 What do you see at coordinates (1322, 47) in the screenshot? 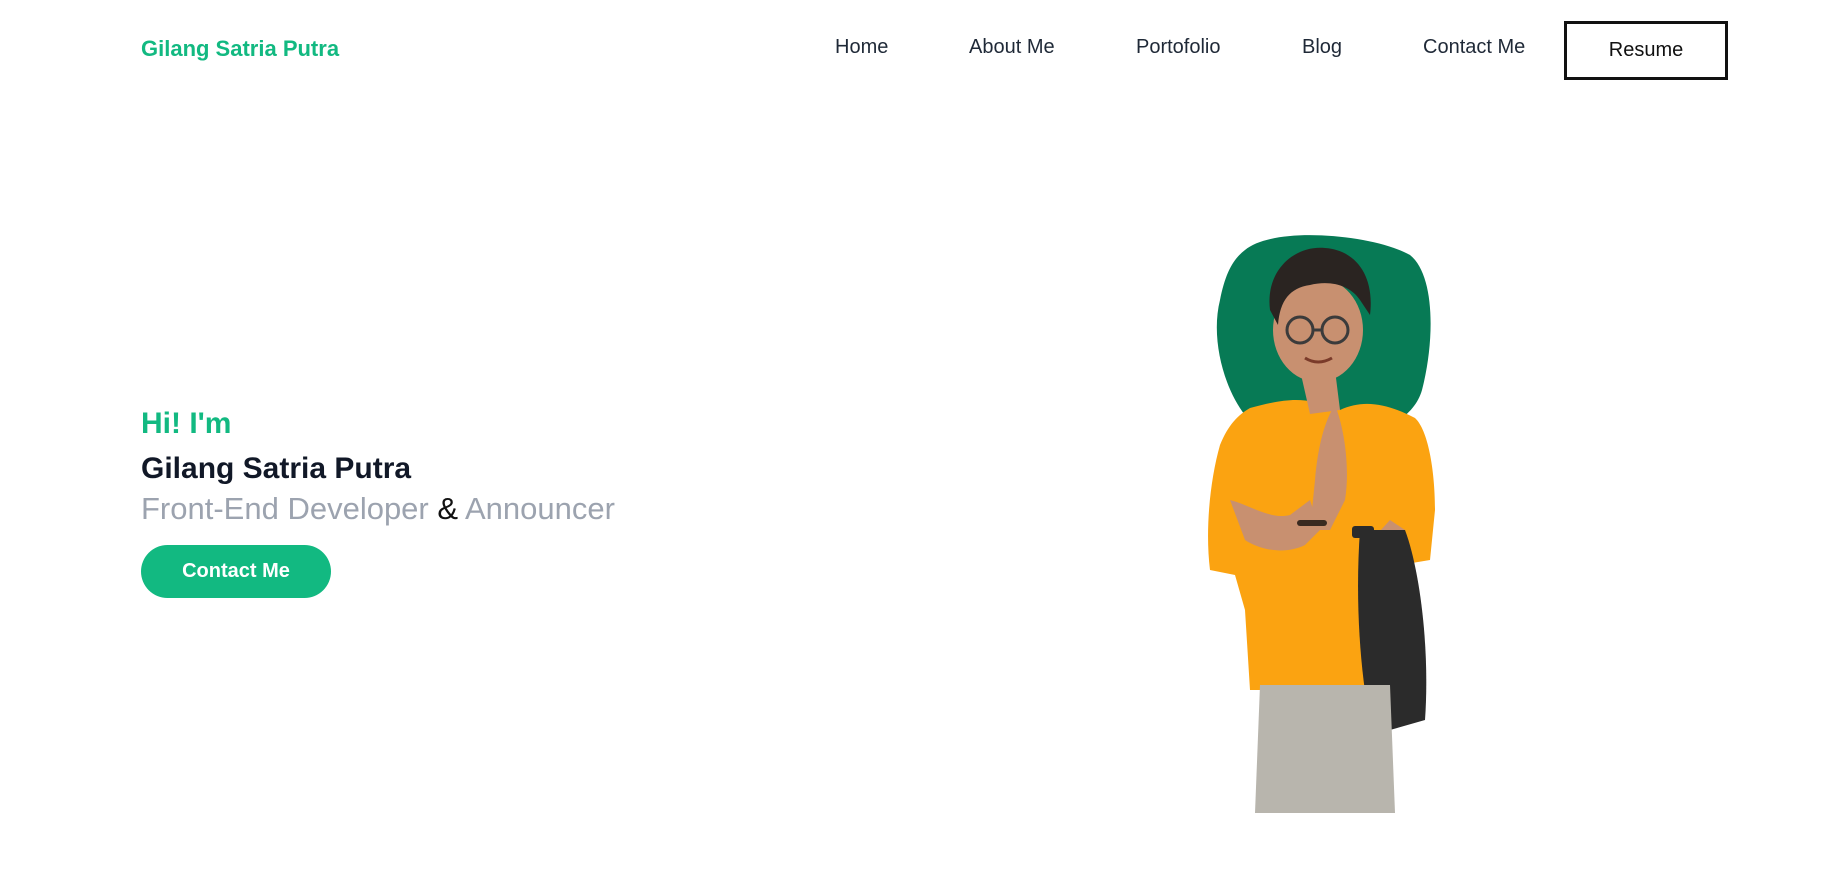
I see `nav-link-blog: Blog` at bounding box center [1322, 47].